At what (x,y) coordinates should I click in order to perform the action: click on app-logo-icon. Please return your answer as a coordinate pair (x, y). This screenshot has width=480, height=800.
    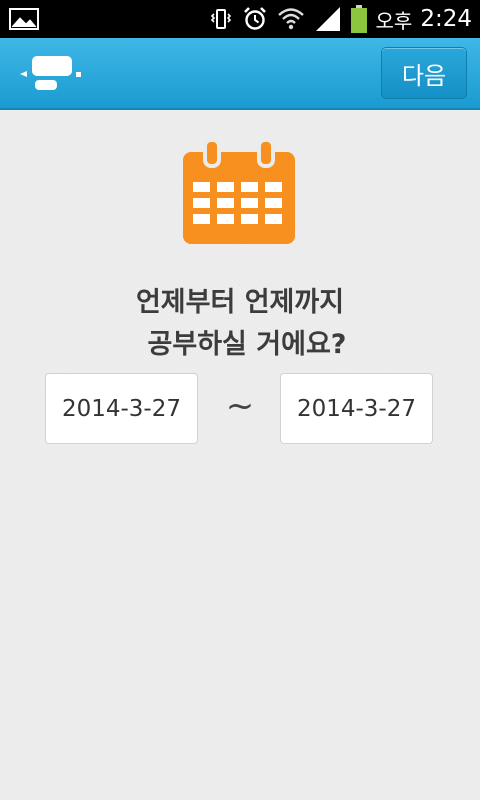
    Looking at the image, I should click on (51, 74).